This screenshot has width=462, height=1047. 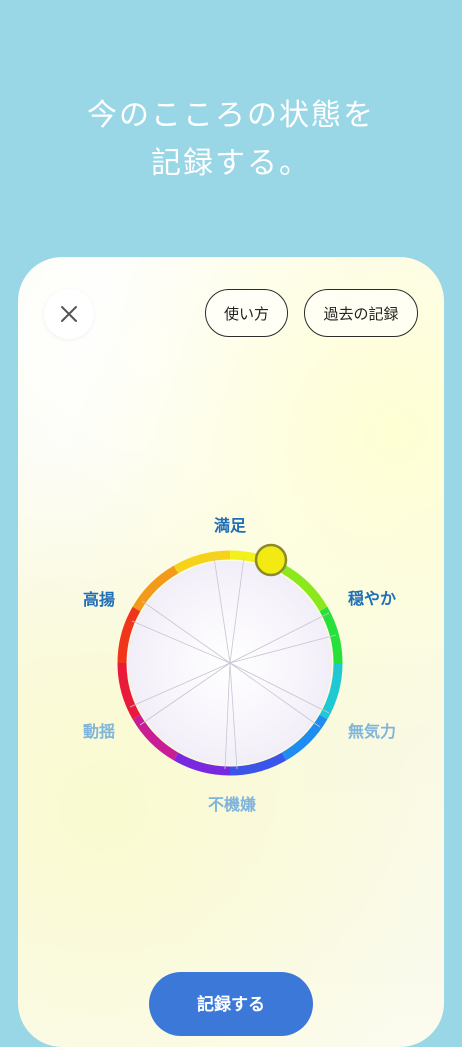 What do you see at coordinates (232, 803) in the screenshot?
I see `wheel-label-bottom: 不機嫌` at bounding box center [232, 803].